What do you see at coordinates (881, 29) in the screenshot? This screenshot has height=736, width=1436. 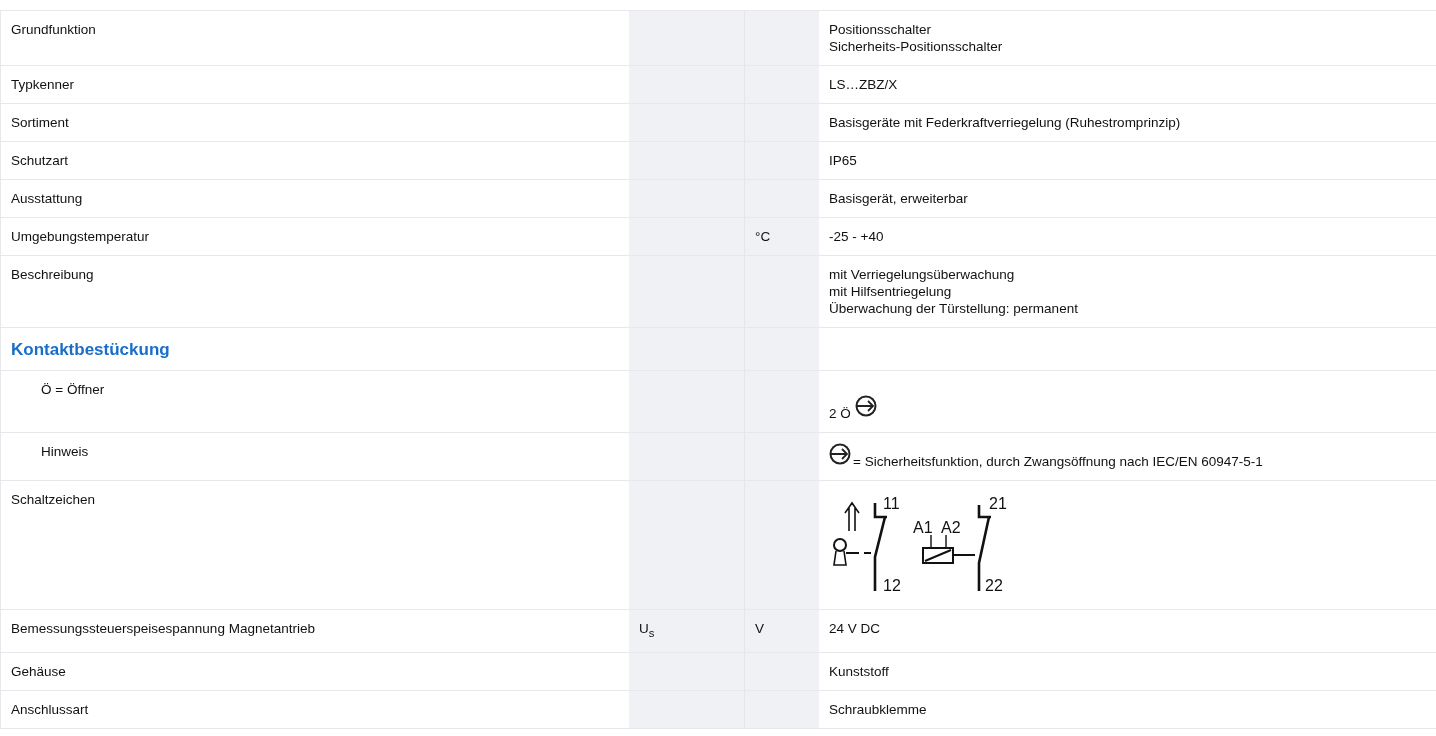 I see `property-value: Positionsschalter` at bounding box center [881, 29].